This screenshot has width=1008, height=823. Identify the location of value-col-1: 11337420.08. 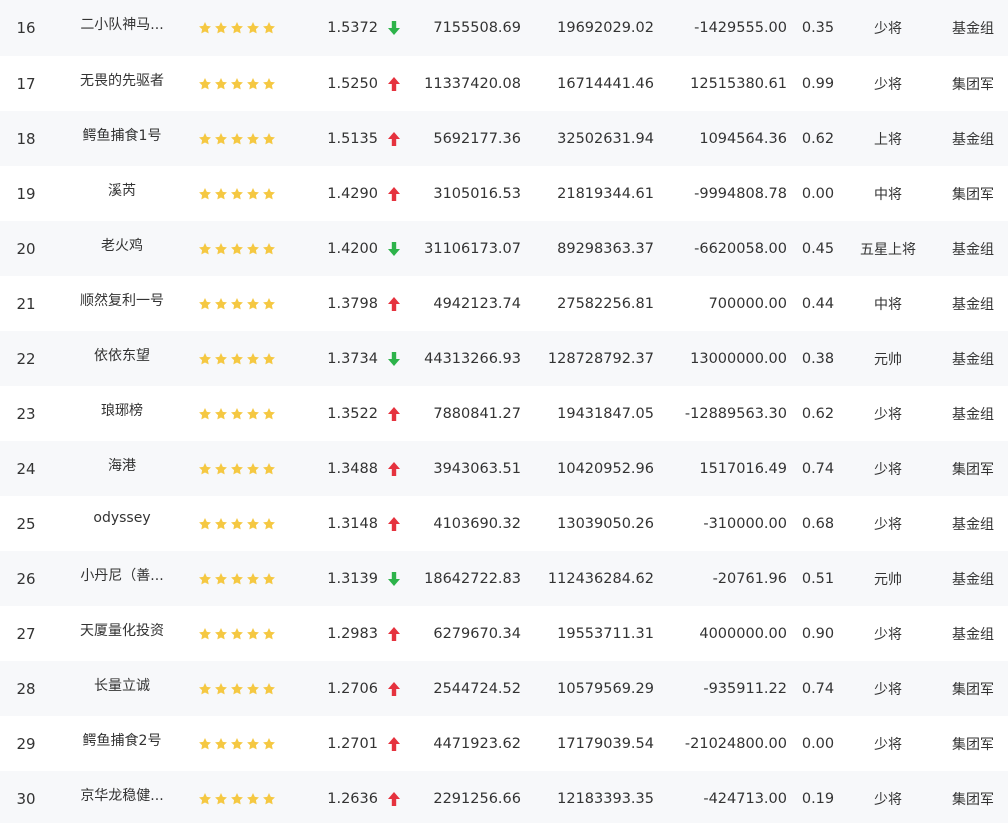
(472, 83).